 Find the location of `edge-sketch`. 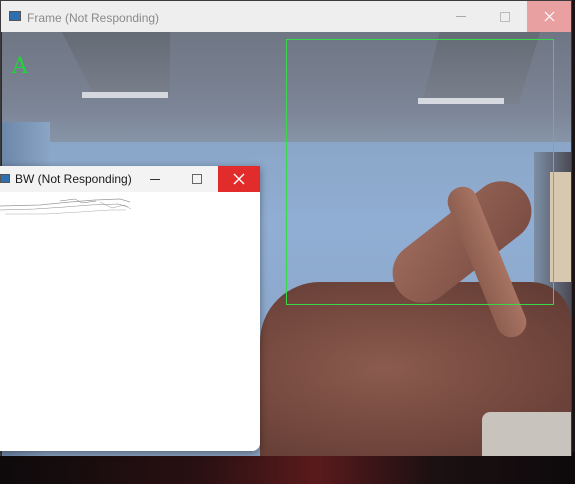

edge-sketch is located at coordinates (66, 206).